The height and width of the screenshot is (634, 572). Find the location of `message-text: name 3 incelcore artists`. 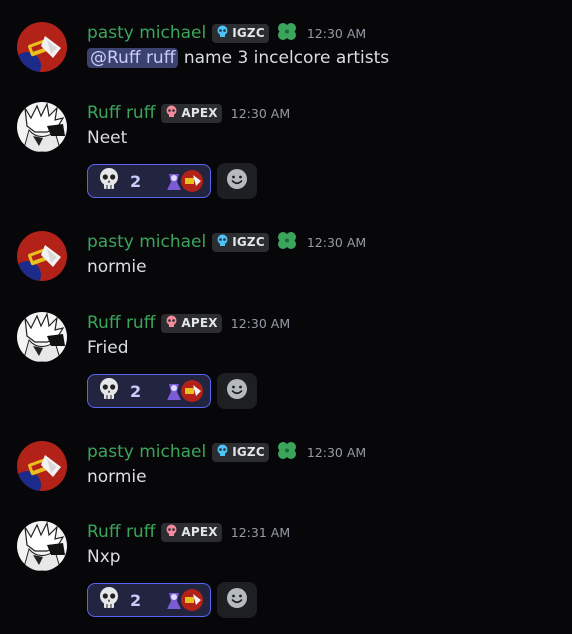

message-text: name 3 incelcore artists is located at coordinates (286, 58).